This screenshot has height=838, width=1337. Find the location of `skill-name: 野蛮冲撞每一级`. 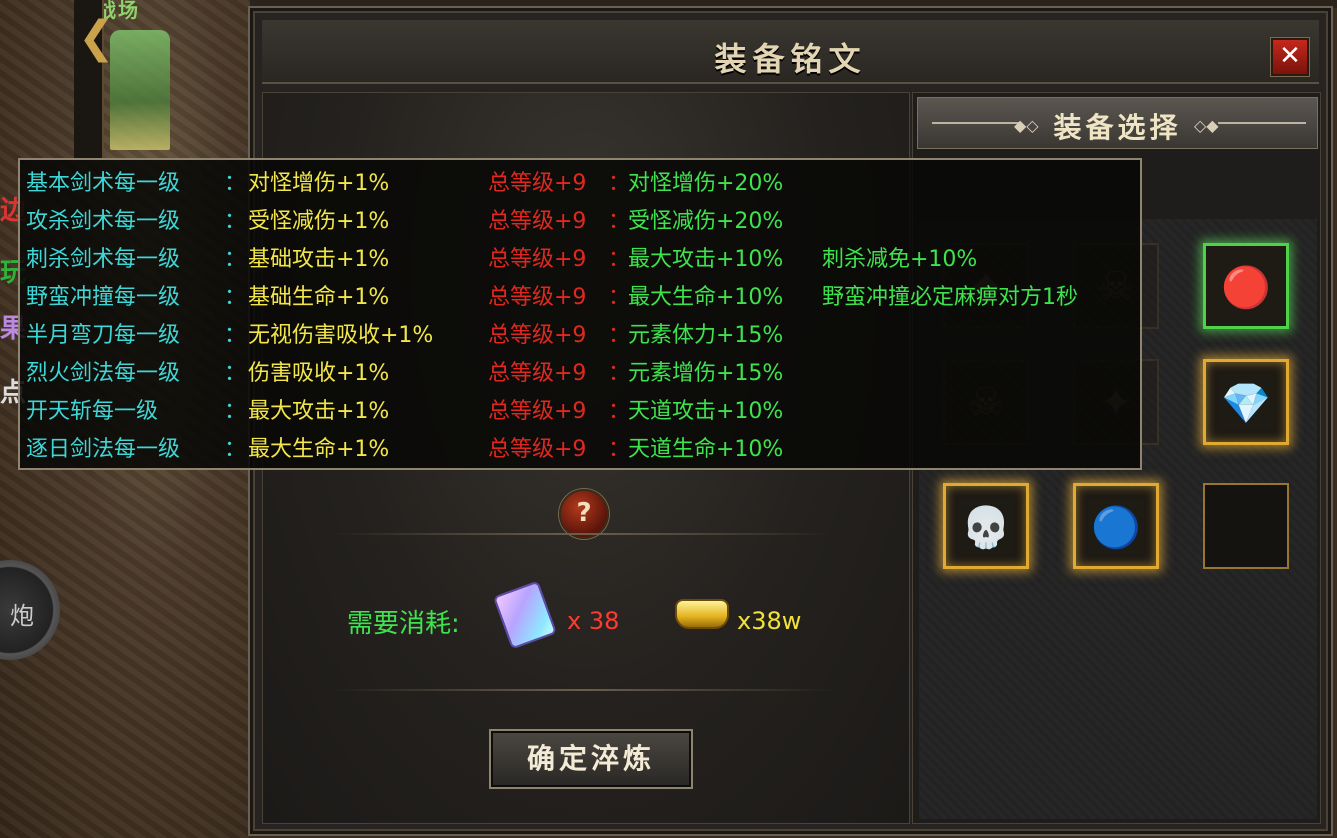

skill-name: 野蛮冲撞每一级 is located at coordinates (103, 297).